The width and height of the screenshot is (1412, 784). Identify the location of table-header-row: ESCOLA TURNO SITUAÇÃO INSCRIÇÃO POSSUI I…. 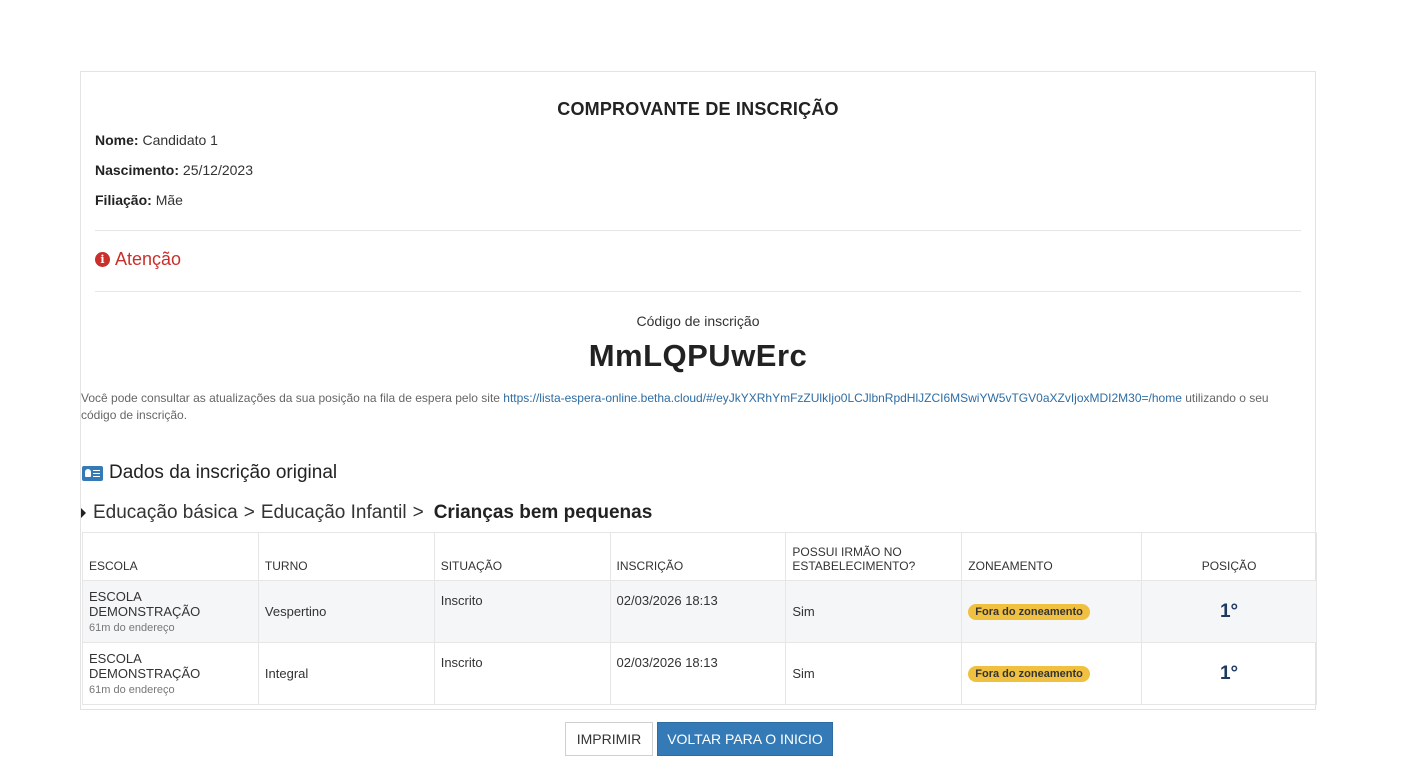
(699, 556).